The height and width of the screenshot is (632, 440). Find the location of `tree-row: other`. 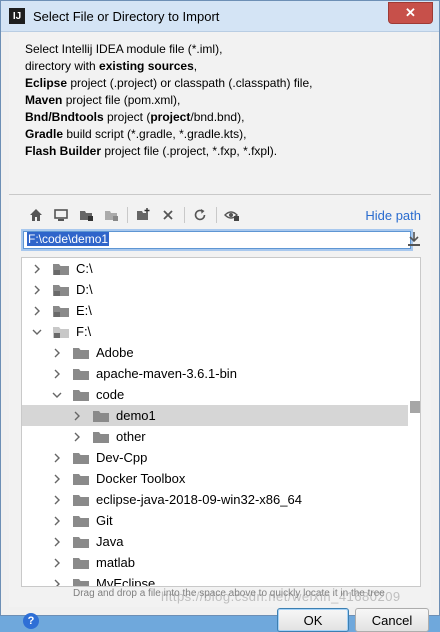

tree-row: other is located at coordinates (215, 436).